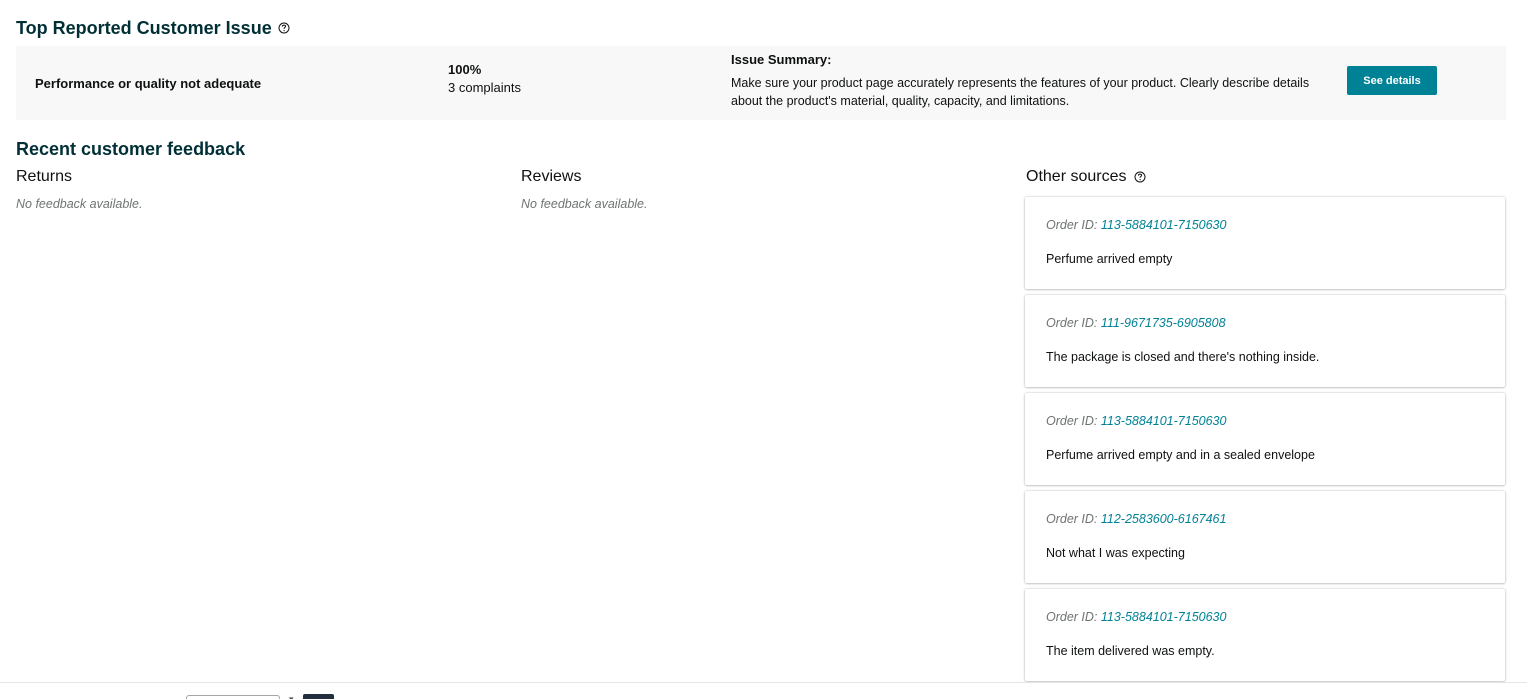 Image resolution: width=1527 pixels, height=699 pixels. What do you see at coordinates (233, 697) in the screenshot?
I see `footer-input` at bounding box center [233, 697].